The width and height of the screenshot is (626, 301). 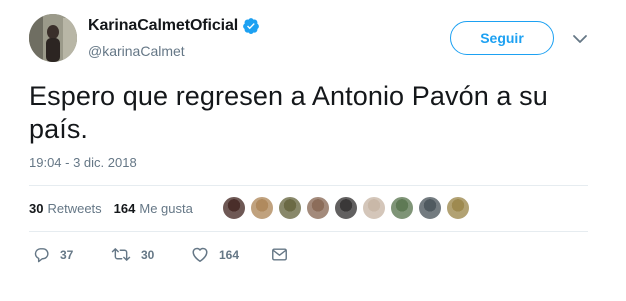 What do you see at coordinates (148, 254) in the screenshot?
I see `retweet-count: 30` at bounding box center [148, 254].